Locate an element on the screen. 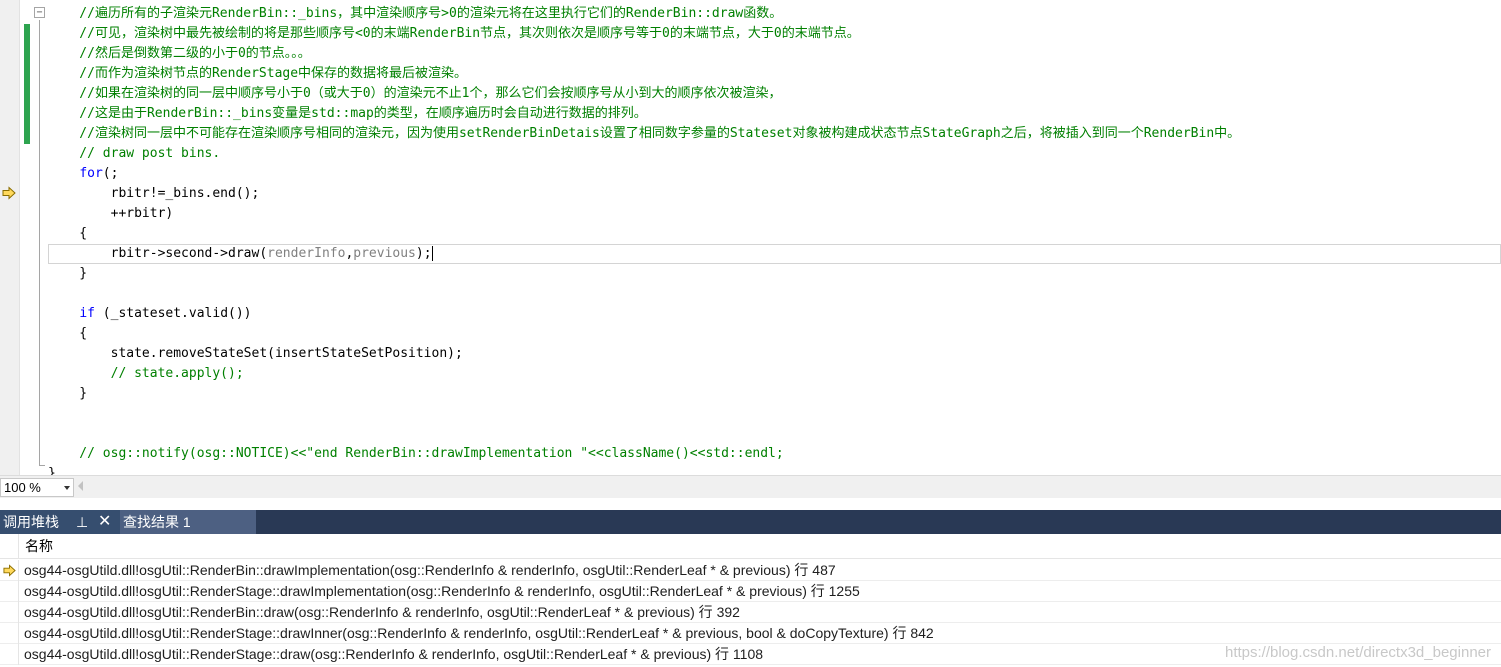 This screenshot has height=667, width=1501. code-token: rbitr!=_bins.end(); is located at coordinates (154, 193).